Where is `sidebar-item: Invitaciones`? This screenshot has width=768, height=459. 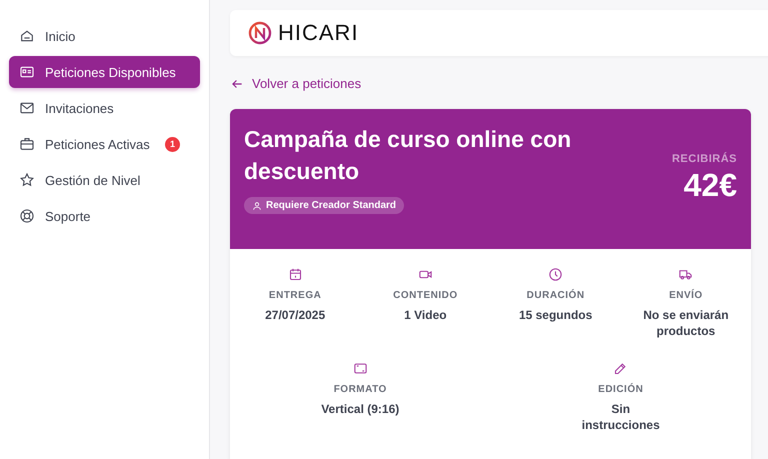
sidebar-item: Invitaciones is located at coordinates (104, 108).